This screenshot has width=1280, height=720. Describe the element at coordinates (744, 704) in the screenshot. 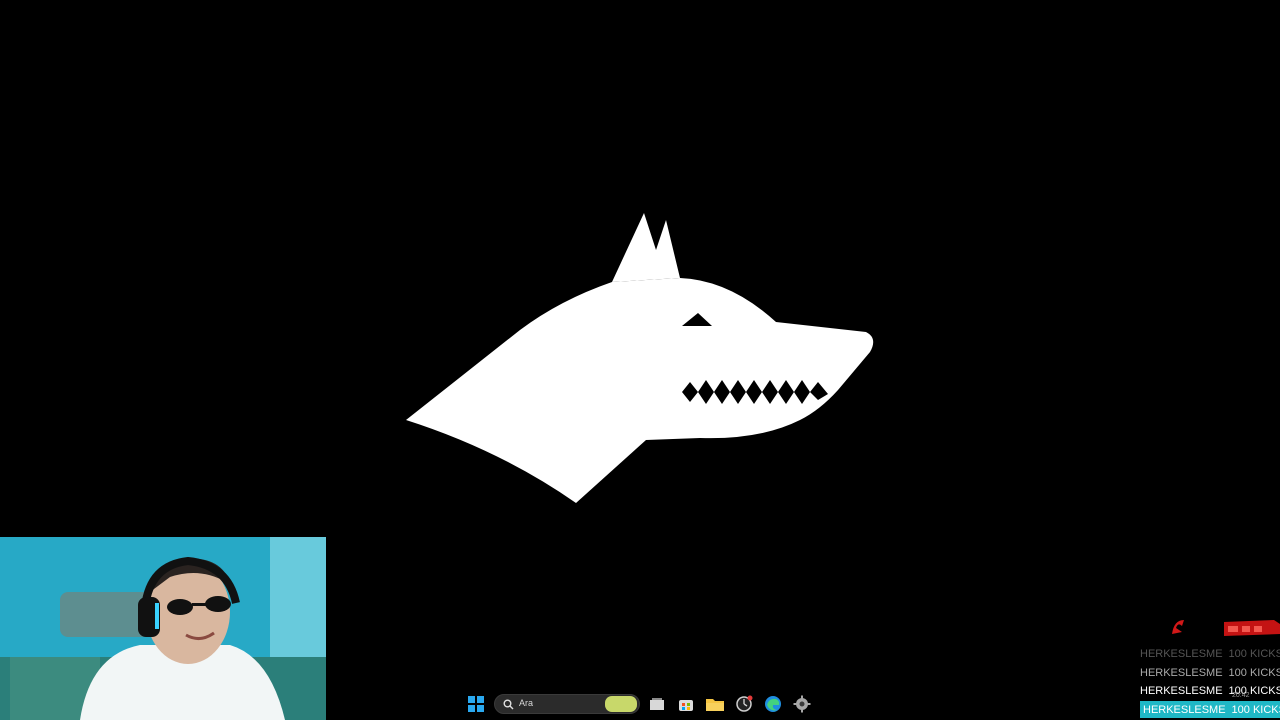

I see `clock-app-icon` at that location.